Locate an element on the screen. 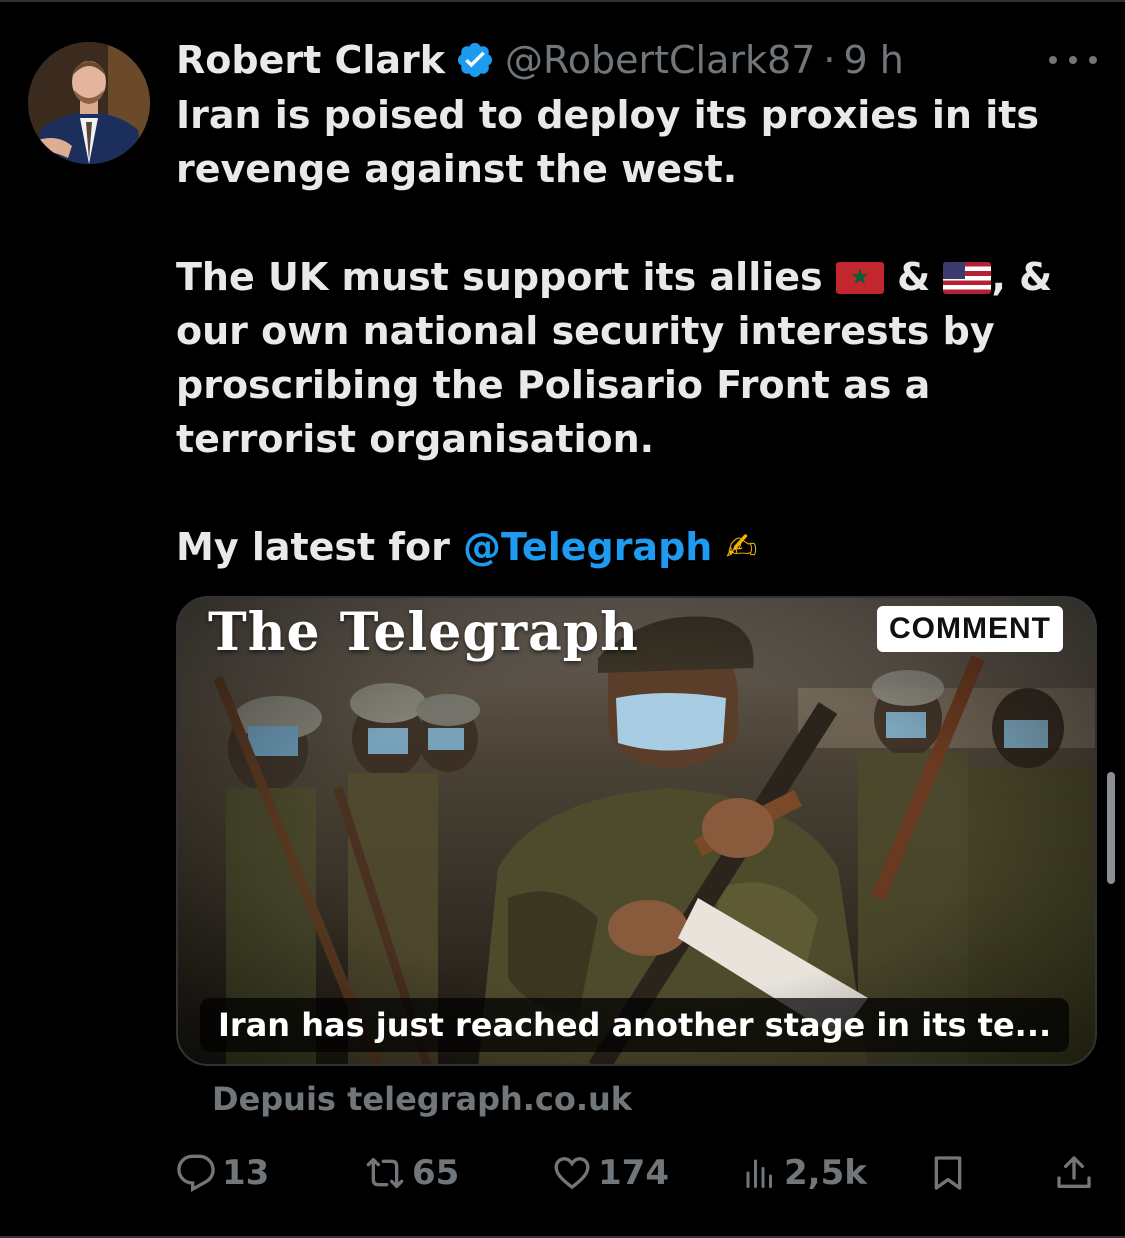  repost-icon is located at coordinates (388, 1173).